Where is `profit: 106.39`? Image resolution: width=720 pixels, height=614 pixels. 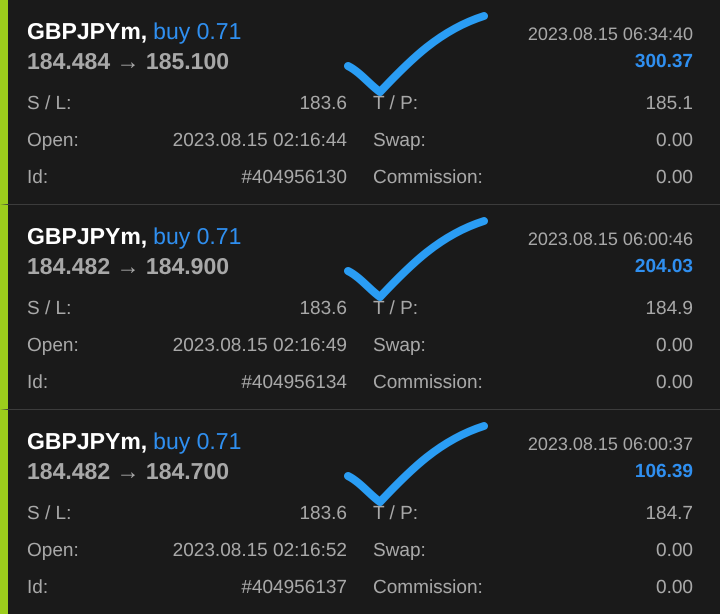 profit: 106.39 is located at coordinates (663, 472).